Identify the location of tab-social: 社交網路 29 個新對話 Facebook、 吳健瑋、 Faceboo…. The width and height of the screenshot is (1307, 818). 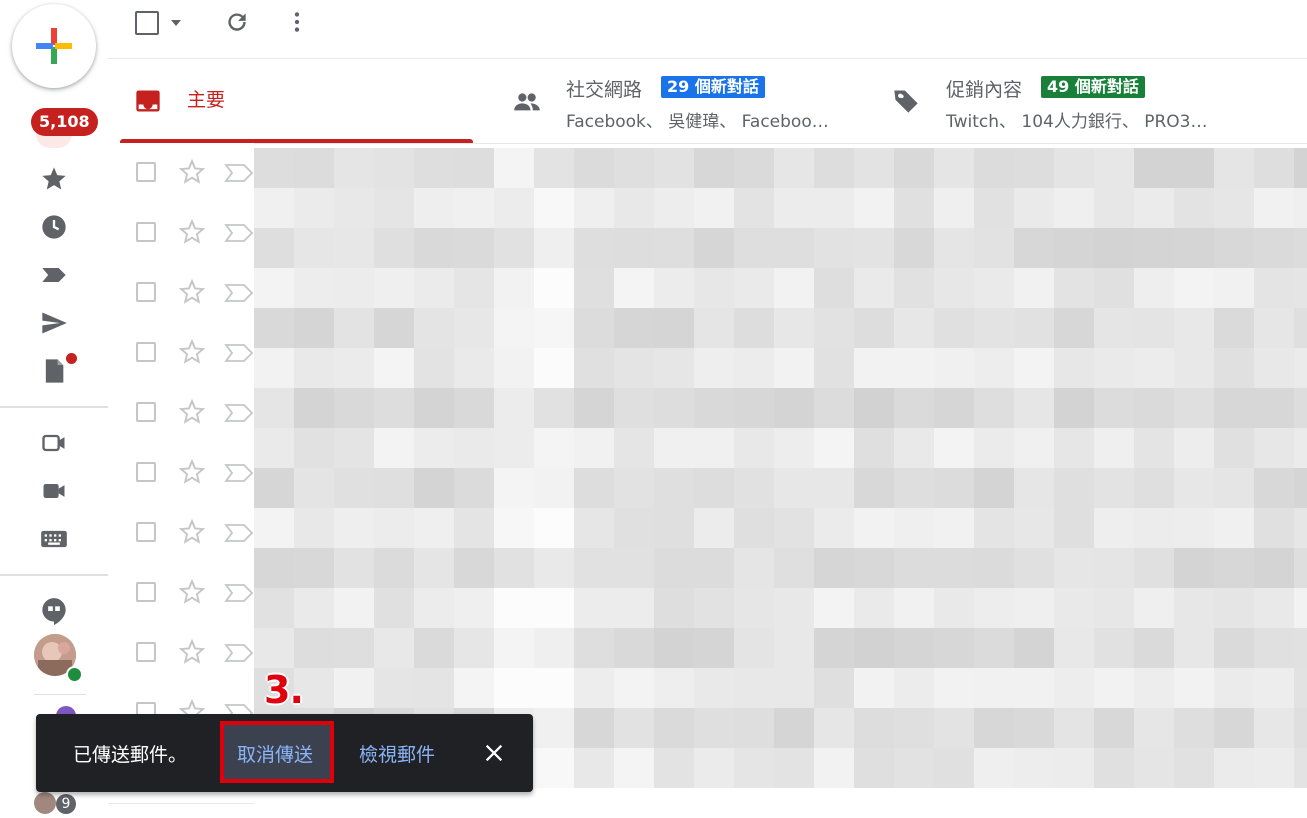
(680, 101).